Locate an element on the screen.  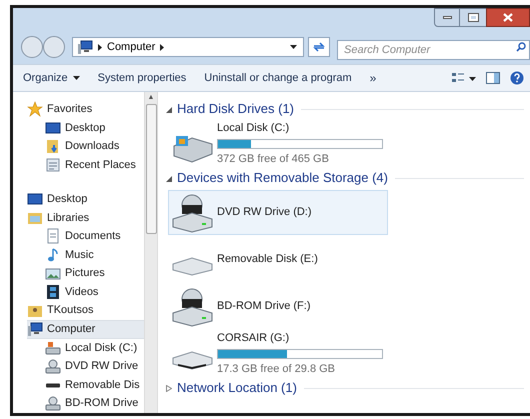
more-button: » is located at coordinates (373, 78).